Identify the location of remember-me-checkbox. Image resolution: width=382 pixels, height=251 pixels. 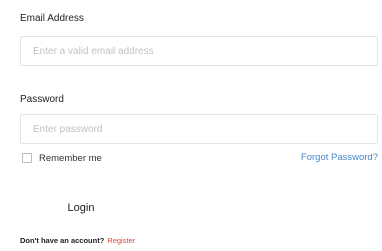
(27, 158).